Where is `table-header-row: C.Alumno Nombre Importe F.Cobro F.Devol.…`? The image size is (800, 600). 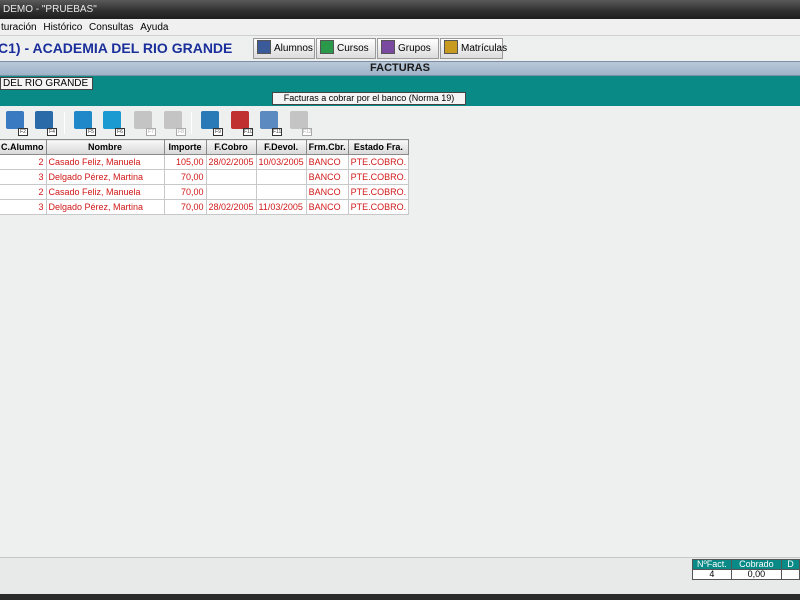 table-header-row: C.Alumno Nombre Importe F.Cobro F.Devol.… is located at coordinates (205, 147).